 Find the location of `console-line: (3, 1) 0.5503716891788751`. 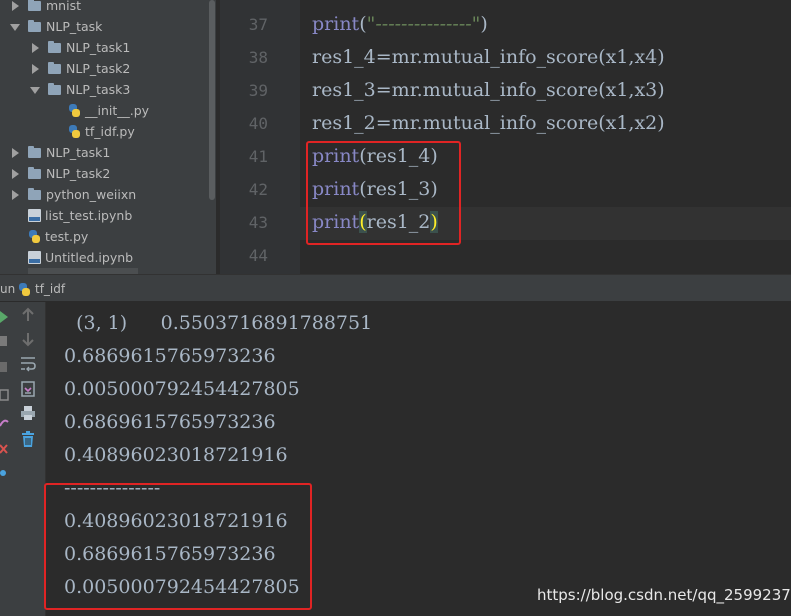

console-line: (3, 1) 0.5503716891788751 is located at coordinates (218, 323).